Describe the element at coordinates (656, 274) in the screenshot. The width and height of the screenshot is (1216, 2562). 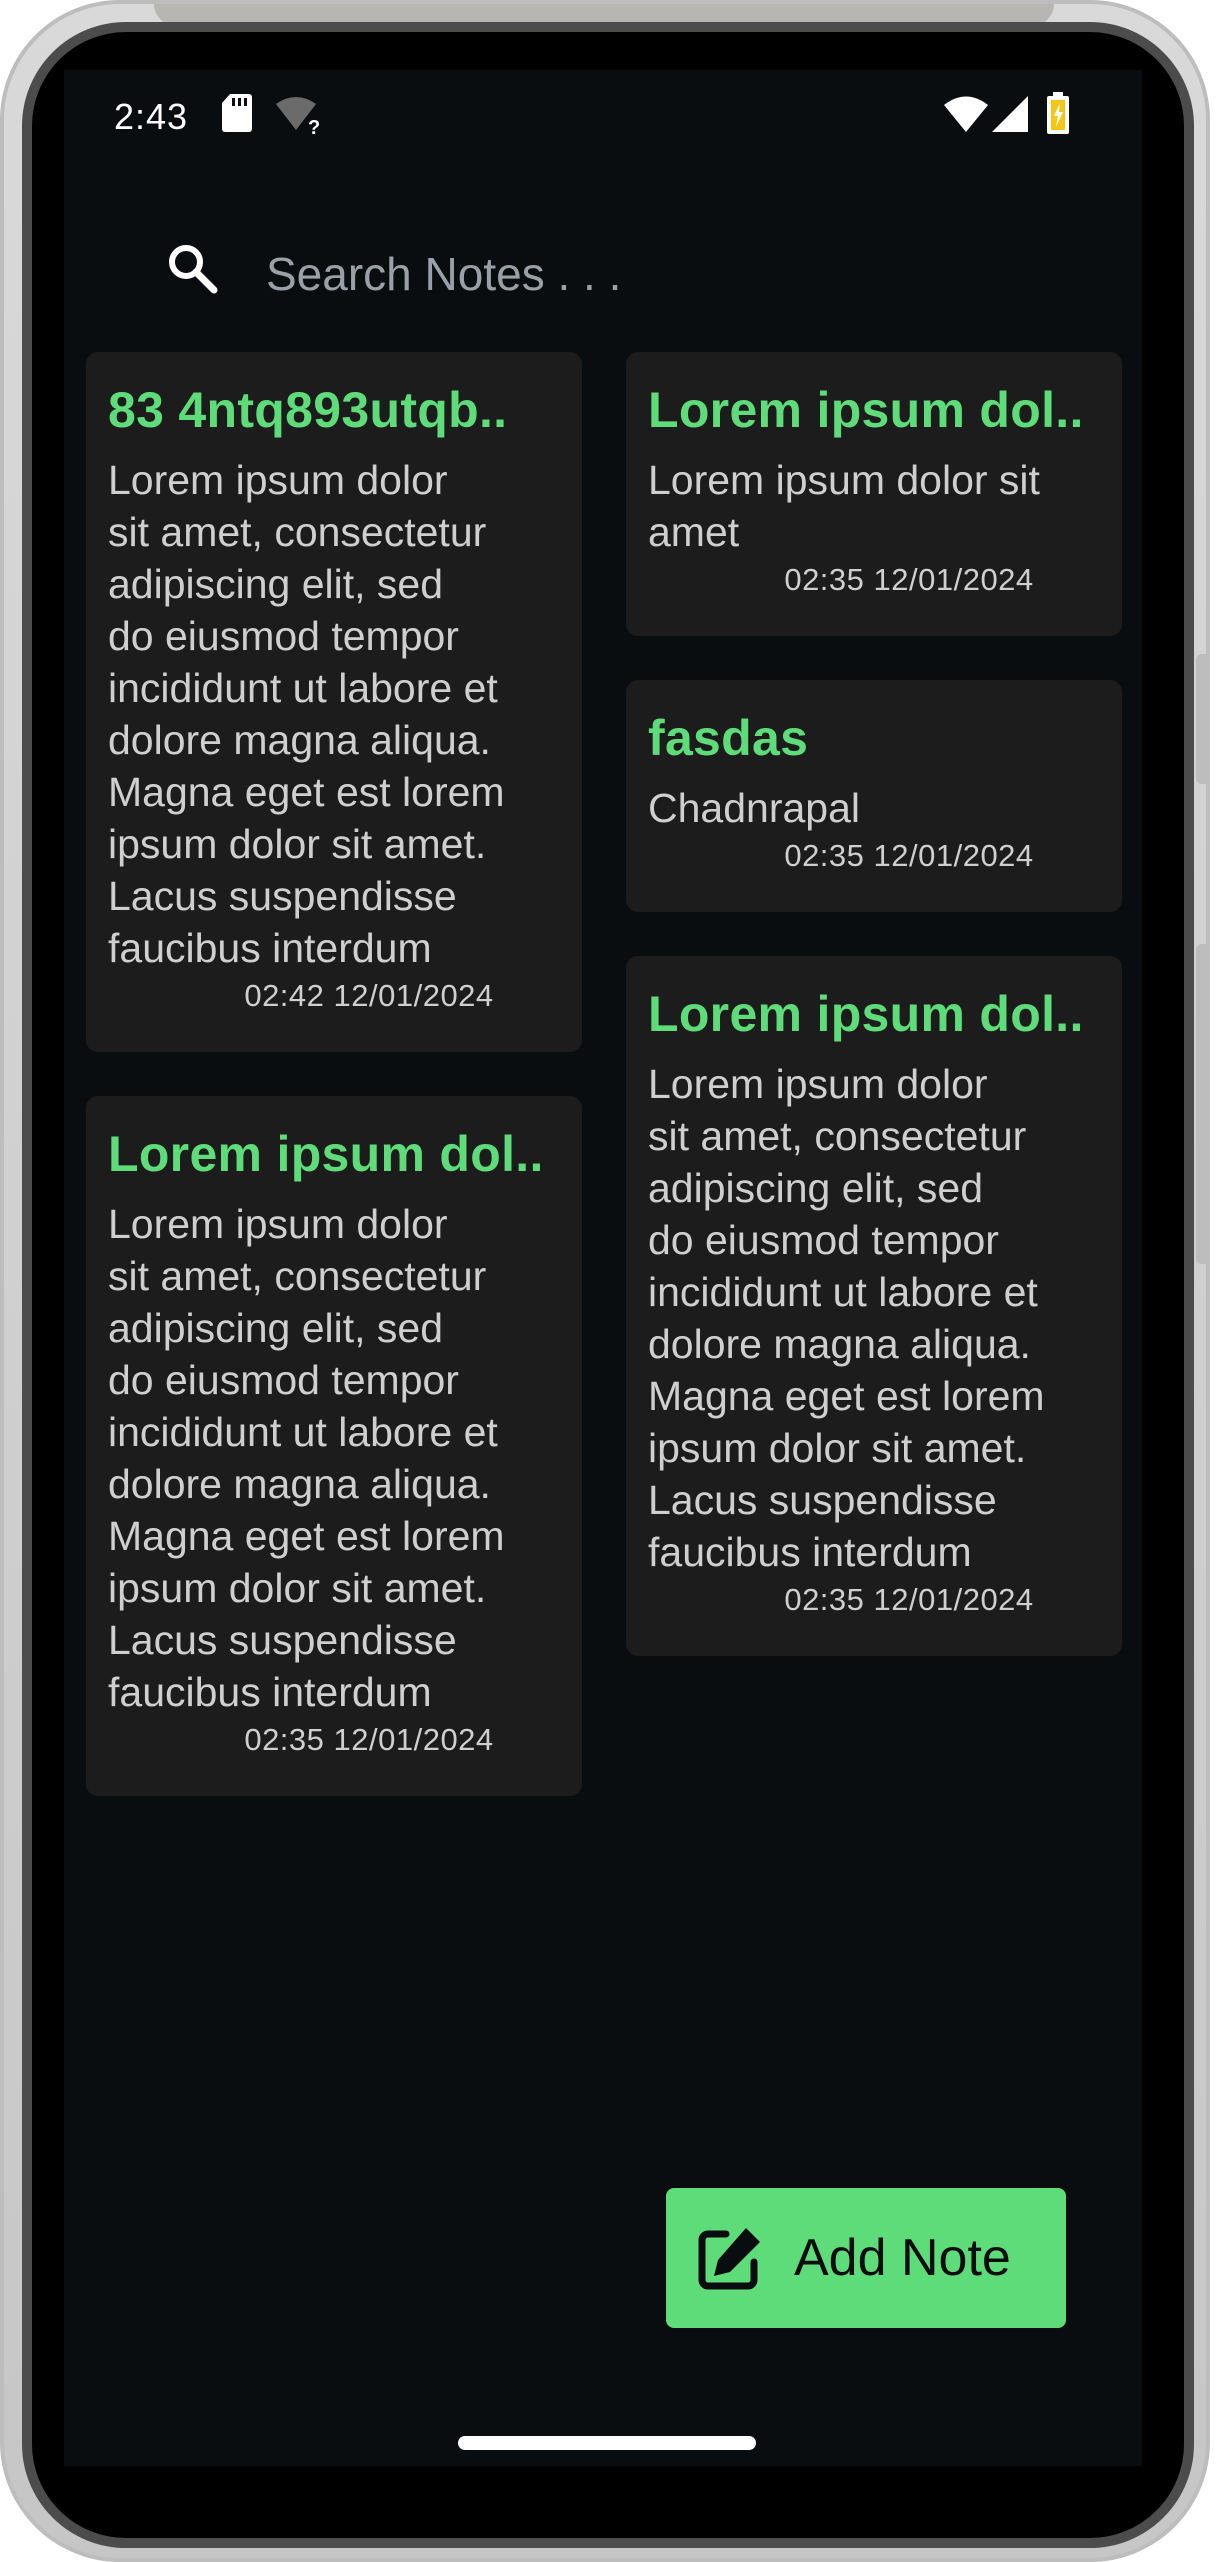
I see `search-input` at that location.